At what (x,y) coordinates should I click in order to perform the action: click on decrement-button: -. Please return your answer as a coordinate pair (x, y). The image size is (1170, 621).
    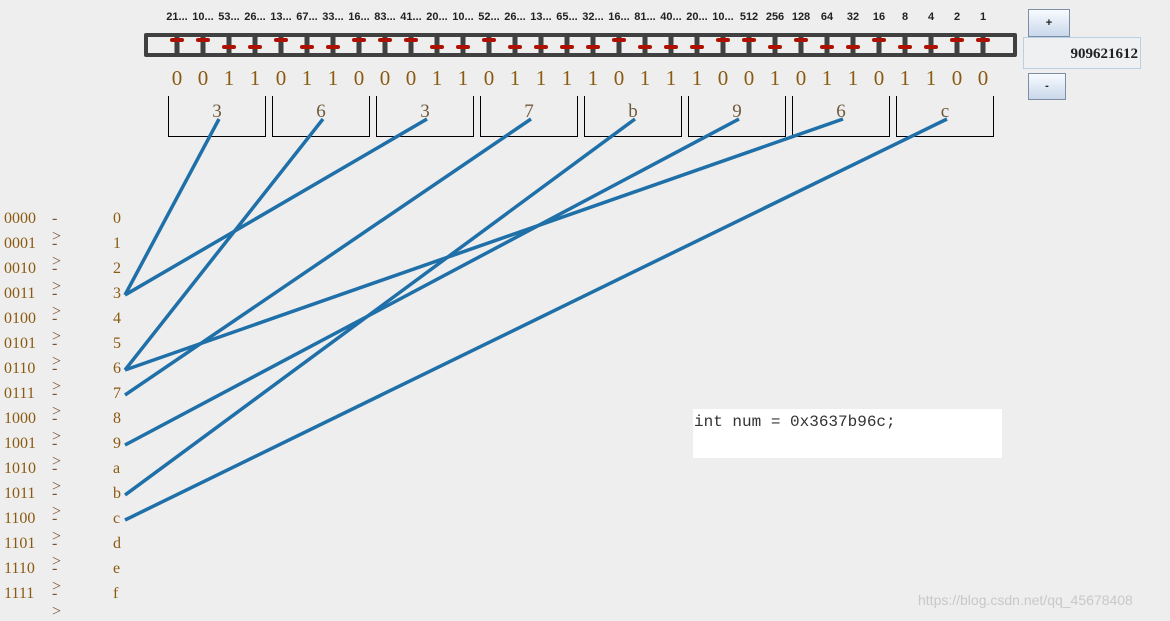
    Looking at the image, I should click on (1047, 86).